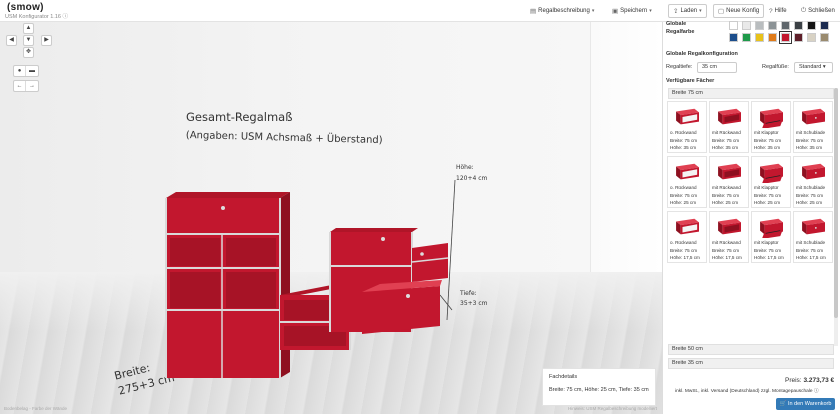 The width and height of the screenshot is (840, 414). Describe the element at coordinates (702, 54) in the screenshot. I see `global-config-title: Globale Regalkonfiguration` at that location.